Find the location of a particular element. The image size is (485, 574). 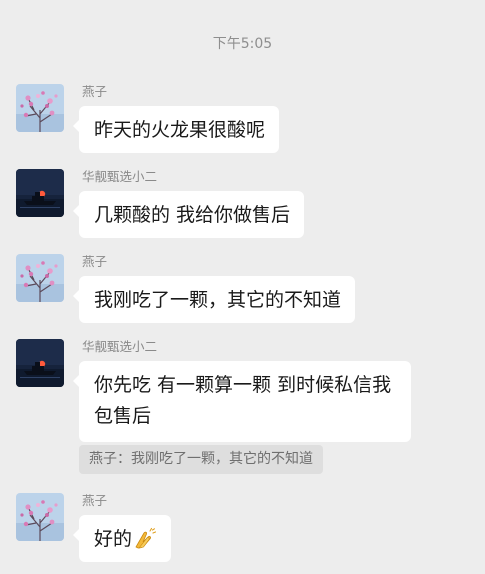

message-text: 我刚吃了一颗，其它的不知道 is located at coordinates (218, 300).